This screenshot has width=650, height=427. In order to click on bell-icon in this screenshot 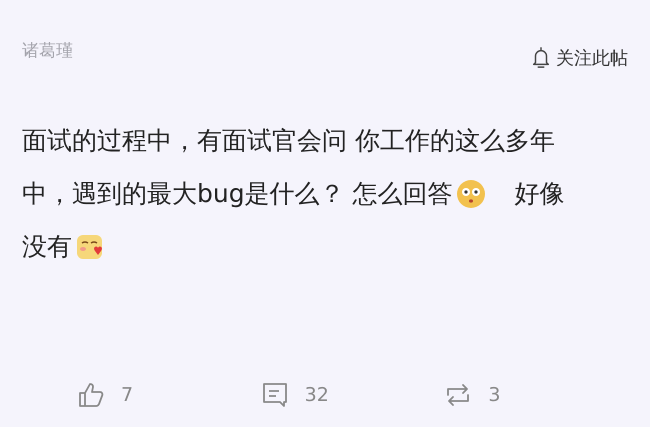, I will do `click(541, 58)`.